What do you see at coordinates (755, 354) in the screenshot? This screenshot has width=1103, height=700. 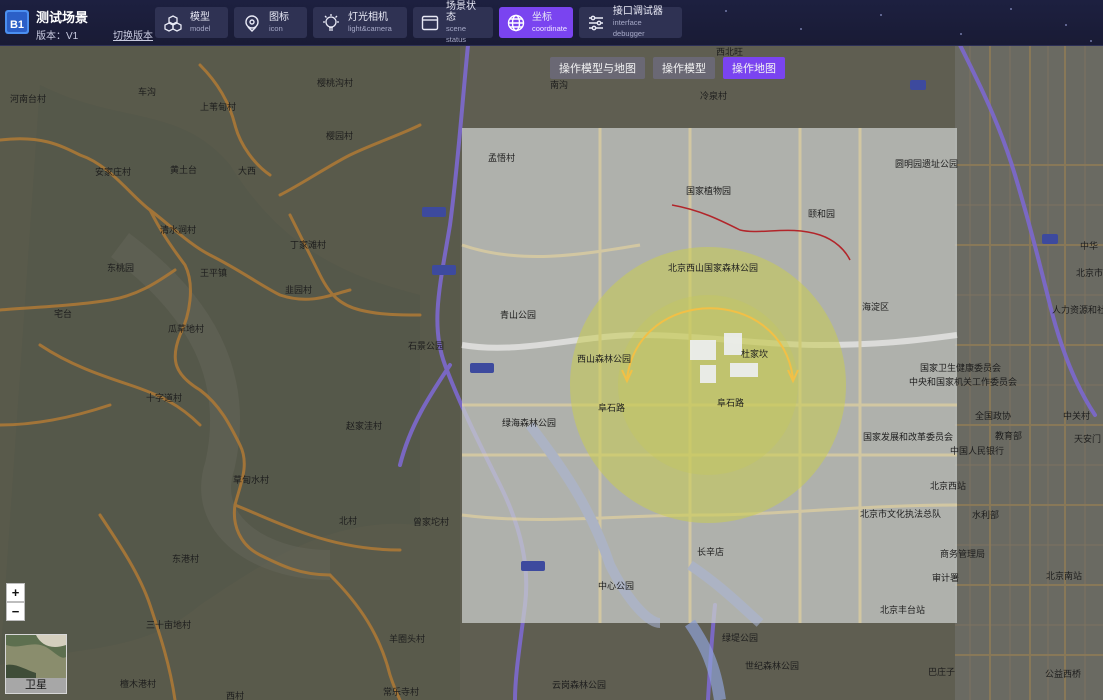 I see `map-label: 杜家坎` at bounding box center [755, 354].